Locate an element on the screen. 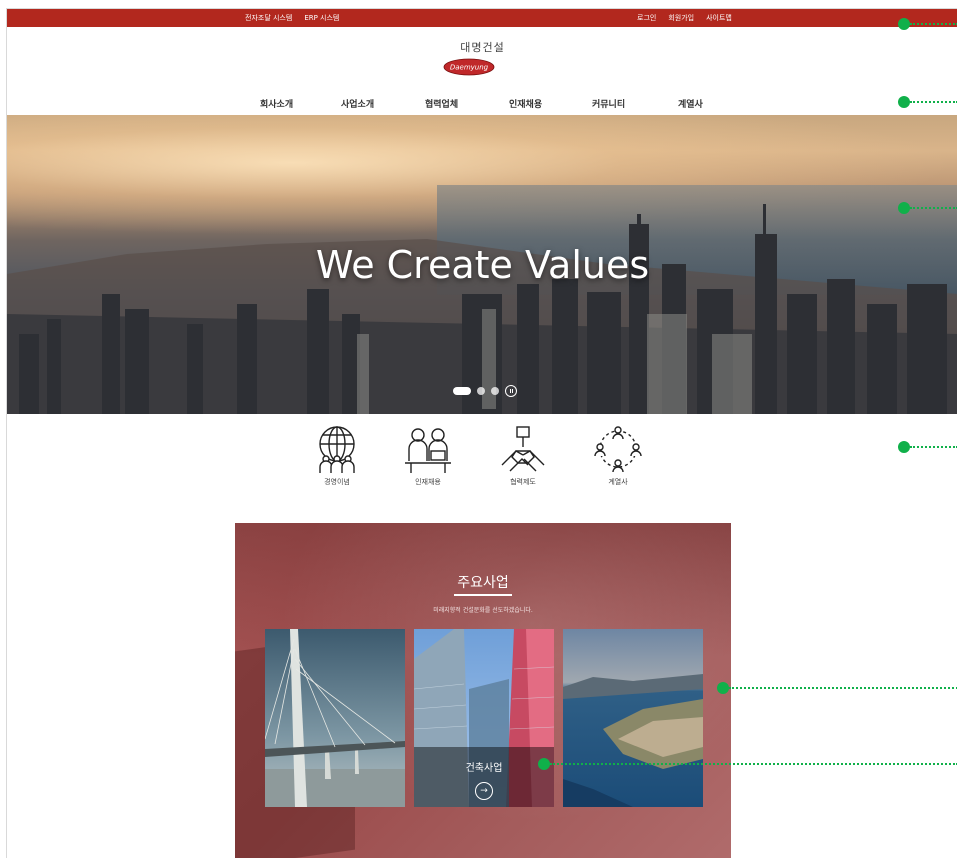  topbar-right-links: 로그인 회원가입 사이트맵 is located at coordinates (684, 18).